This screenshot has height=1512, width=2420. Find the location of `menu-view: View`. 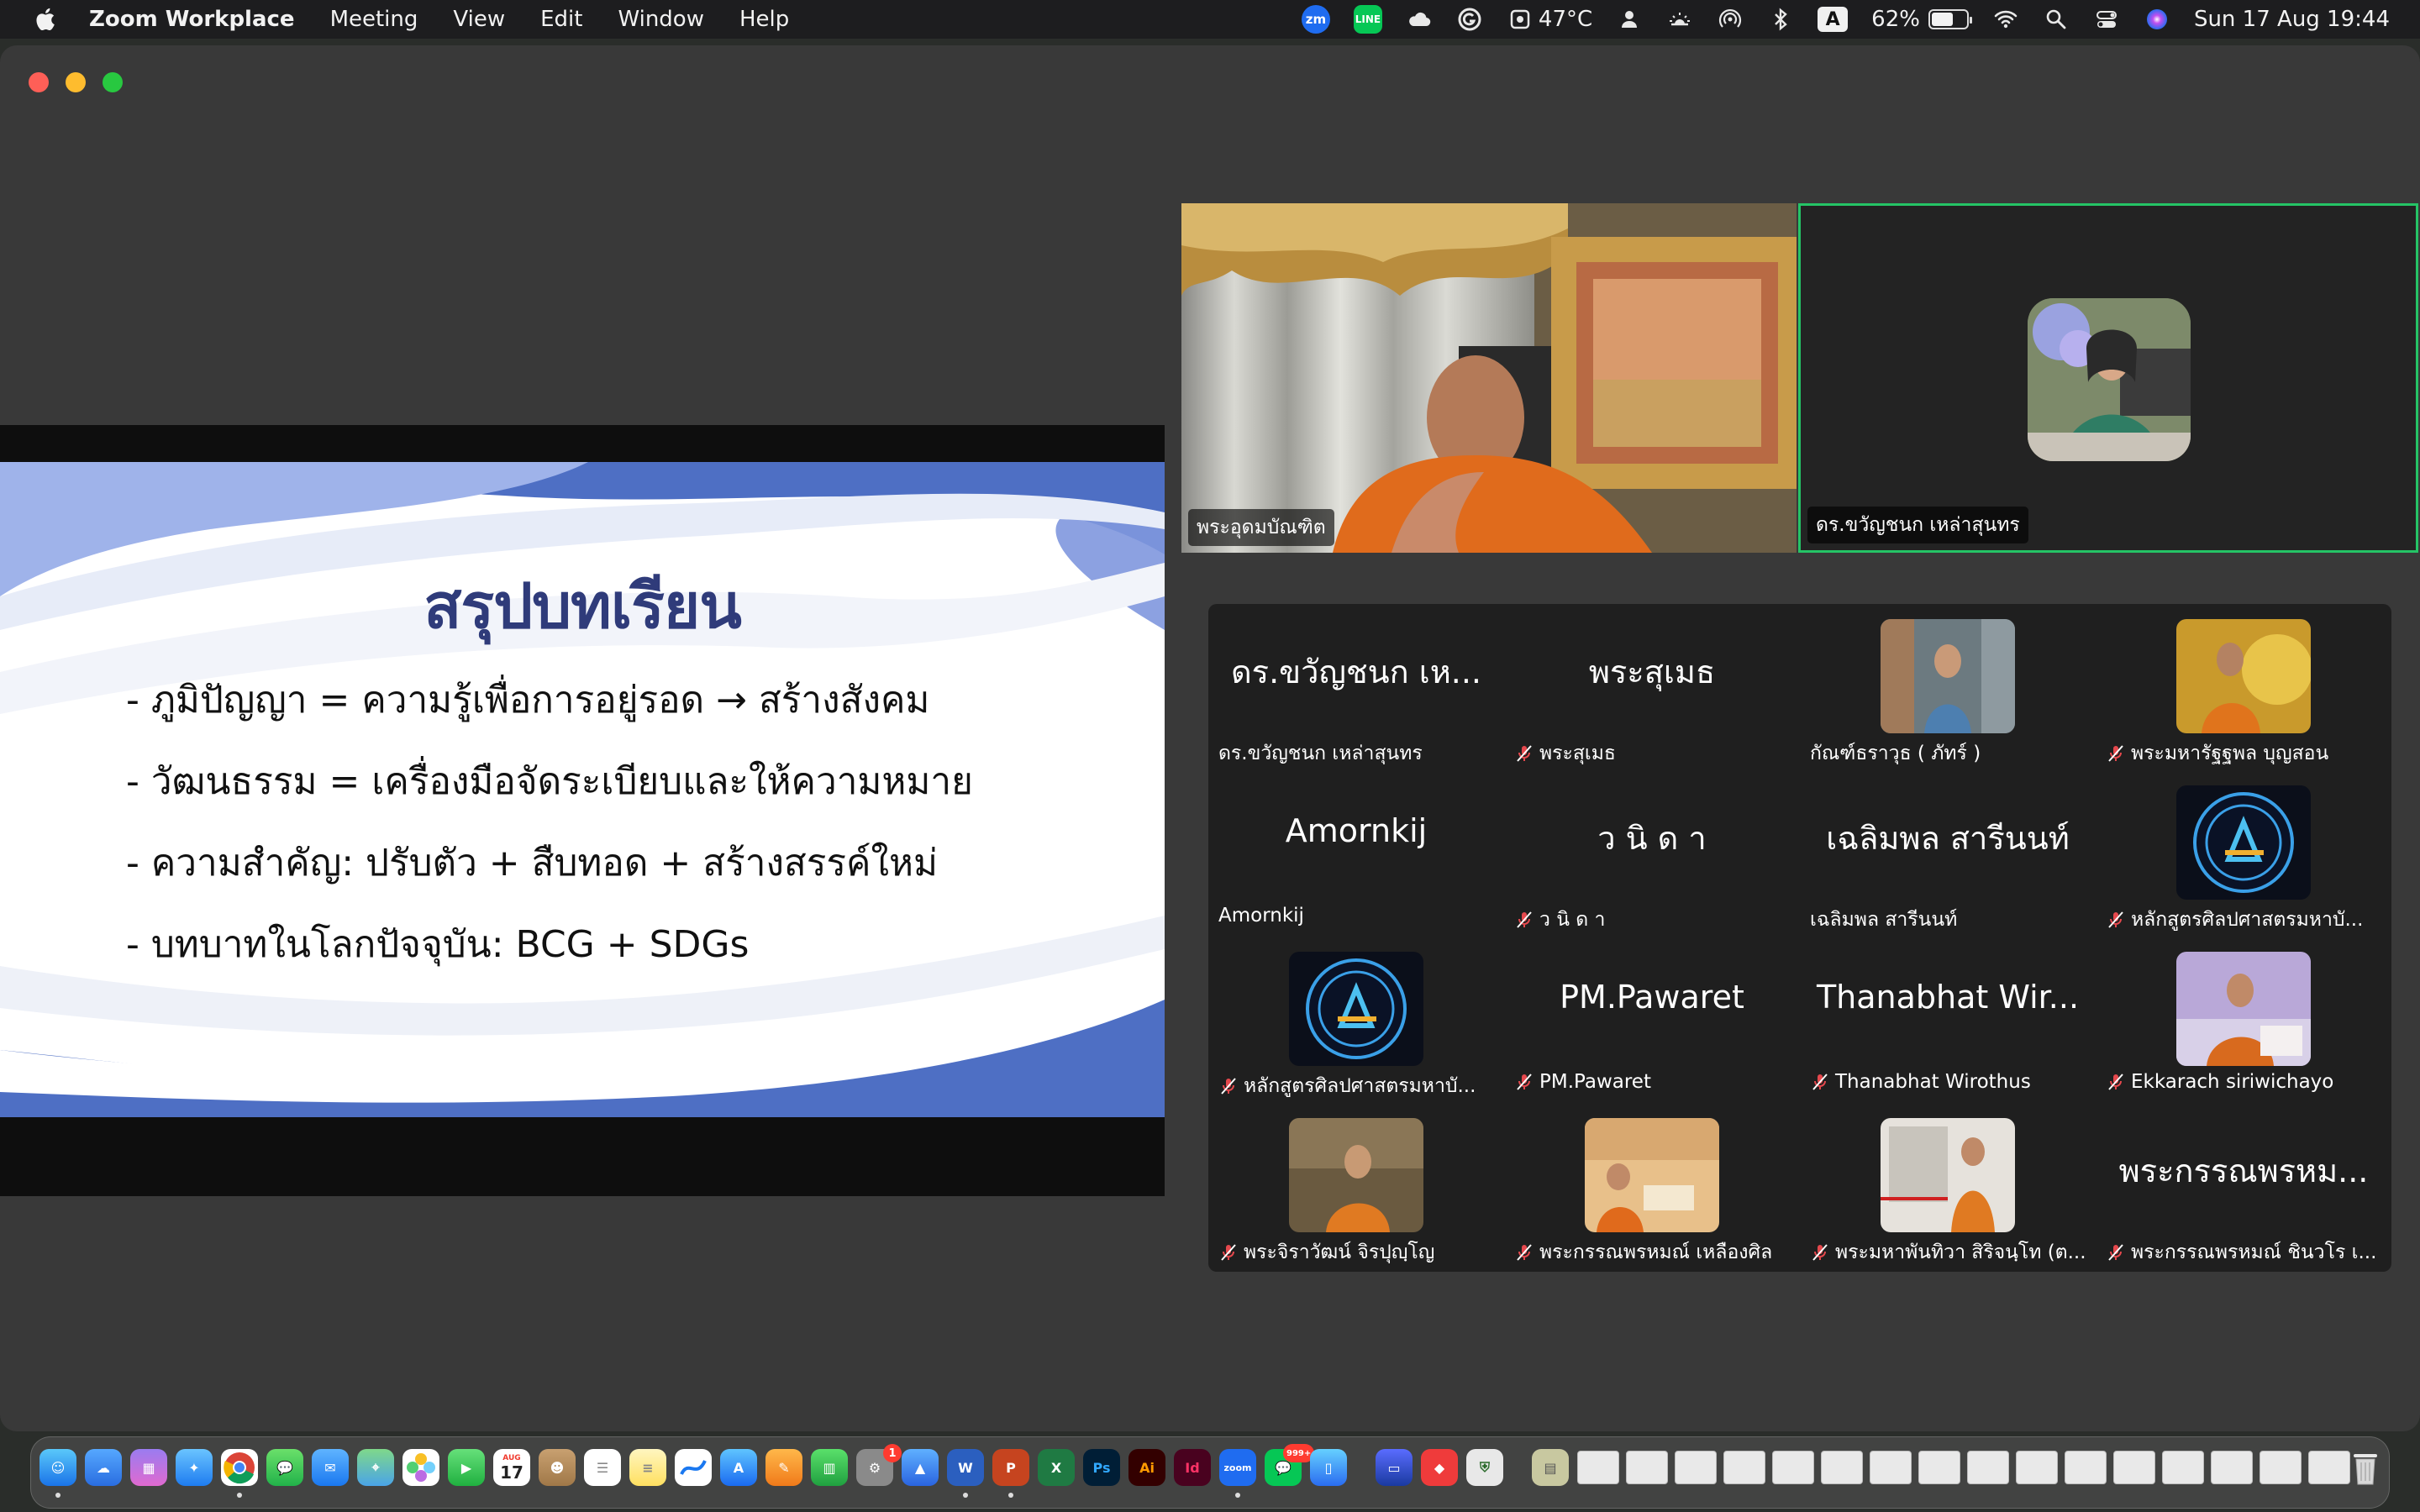

menu-view: View is located at coordinates (479, 19).